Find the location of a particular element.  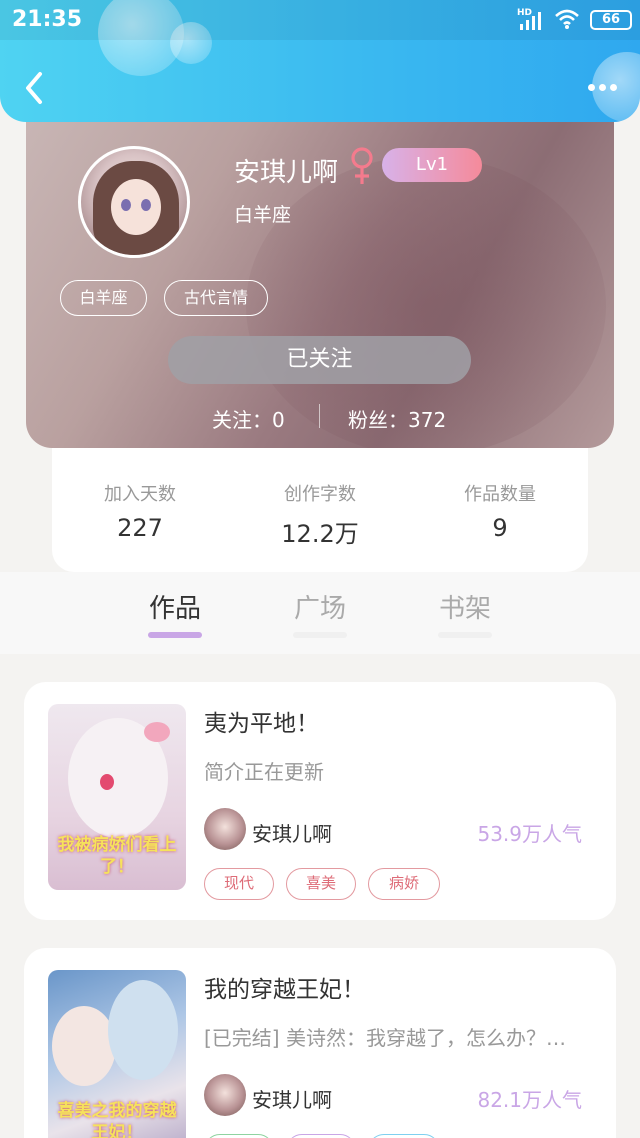

stats-card: 加入天数 227 创作字数 12.2万 作品数量 9 is located at coordinates (320, 509).